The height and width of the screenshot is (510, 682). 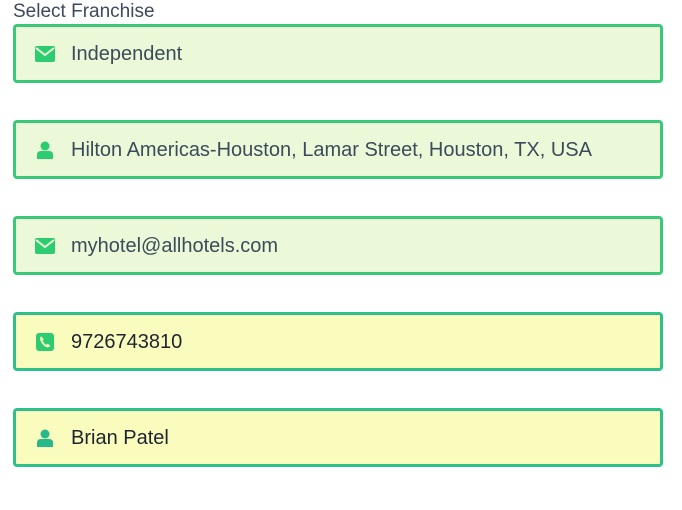 What do you see at coordinates (127, 341) in the screenshot?
I see `phone-value: 9726743810` at bounding box center [127, 341].